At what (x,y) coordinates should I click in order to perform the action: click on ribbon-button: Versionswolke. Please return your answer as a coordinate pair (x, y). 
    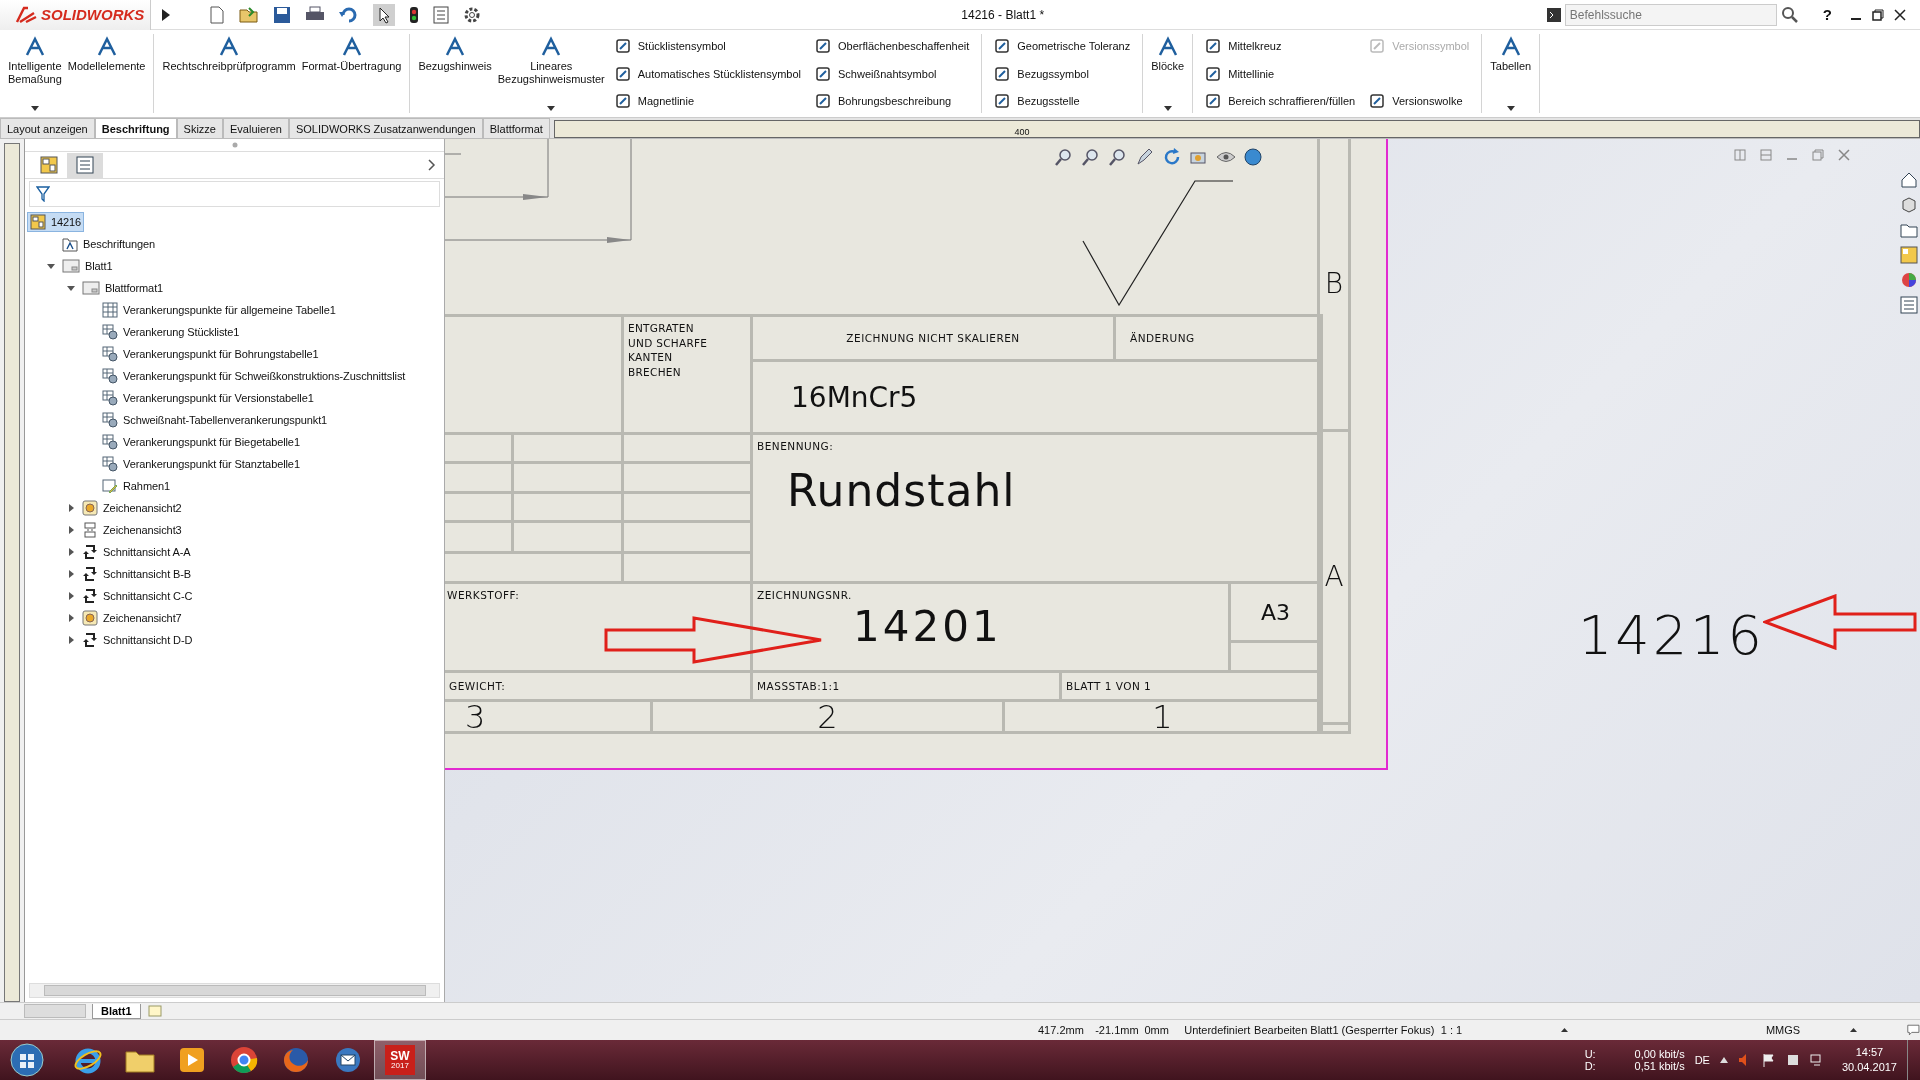
    Looking at the image, I should click on (1419, 101).